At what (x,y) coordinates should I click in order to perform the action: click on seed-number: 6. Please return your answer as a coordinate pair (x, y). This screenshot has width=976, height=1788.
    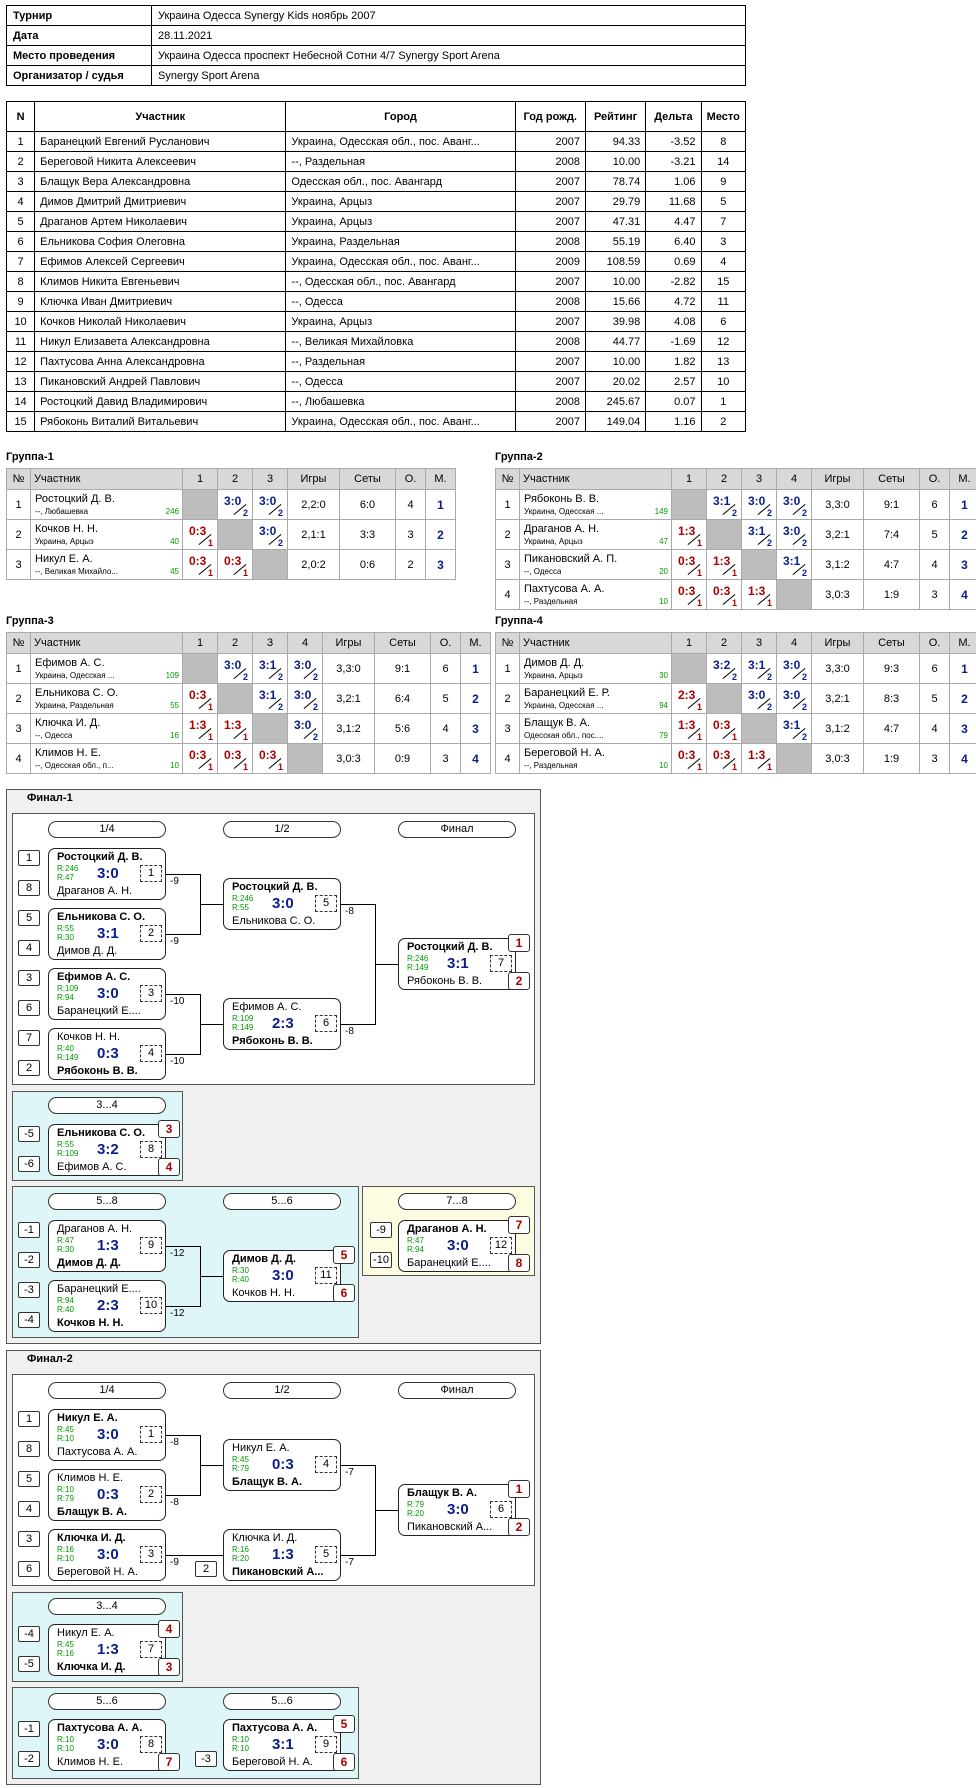
    Looking at the image, I should click on (29, 1008).